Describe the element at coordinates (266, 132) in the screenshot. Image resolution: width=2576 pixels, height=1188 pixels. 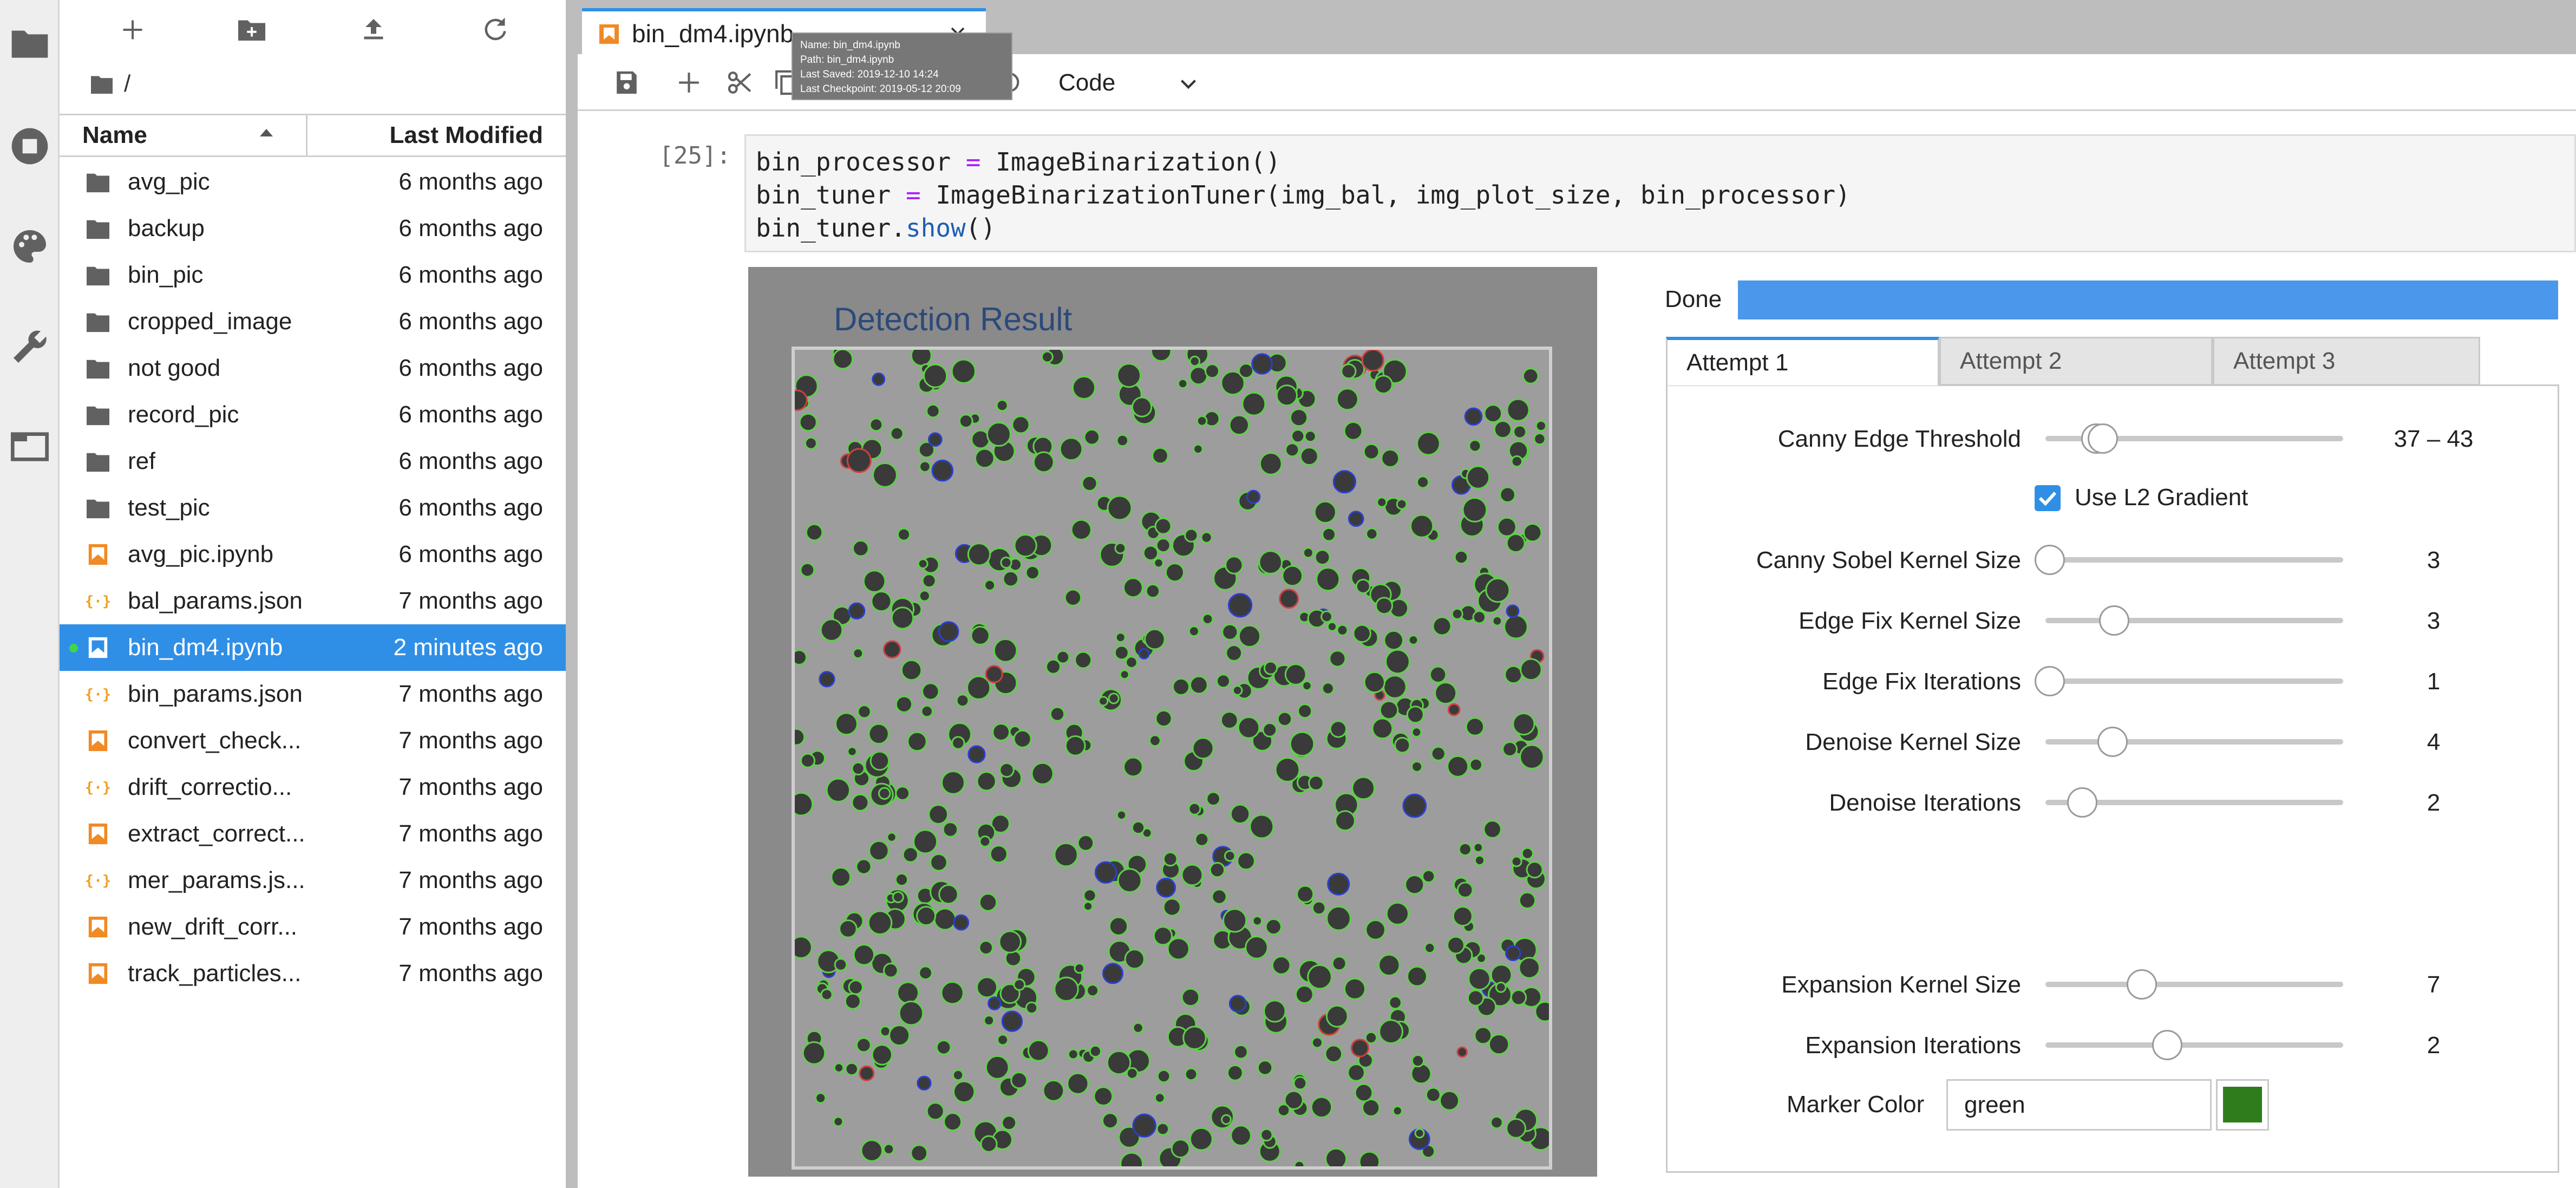
I see `sort-ascending-icon` at that location.